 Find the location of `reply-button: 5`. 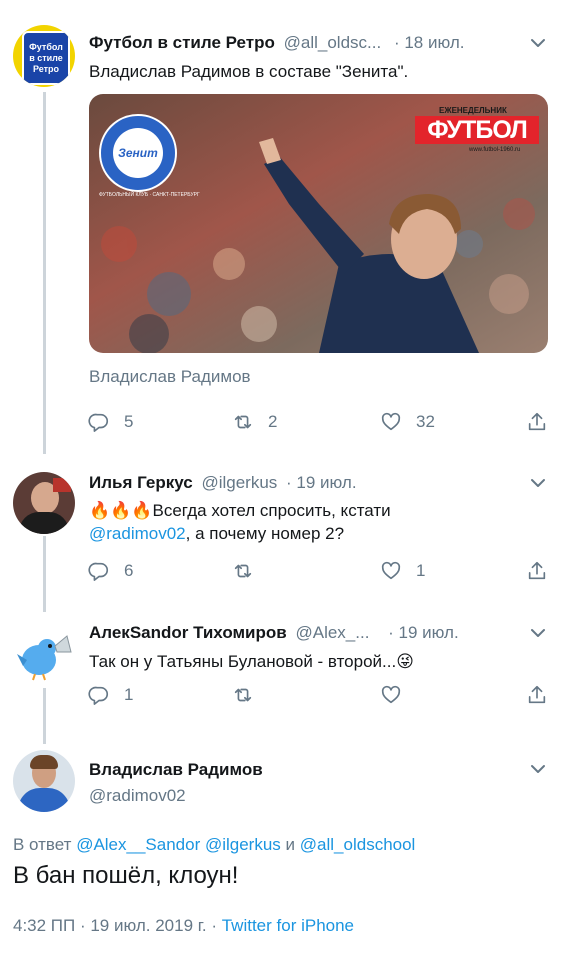

reply-button: 5 is located at coordinates (110, 422).